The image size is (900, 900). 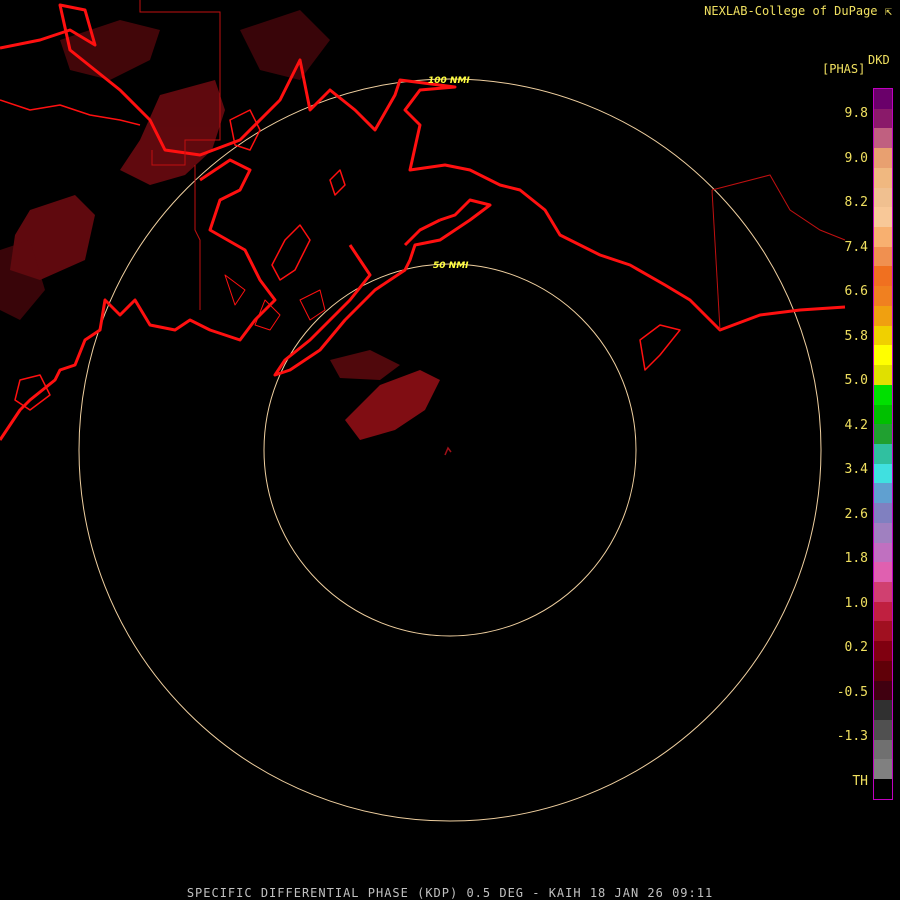 What do you see at coordinates (856, 425) in the screenshot?
I see `legend-tick-label: 4.2` at bounding box center [856, 425].